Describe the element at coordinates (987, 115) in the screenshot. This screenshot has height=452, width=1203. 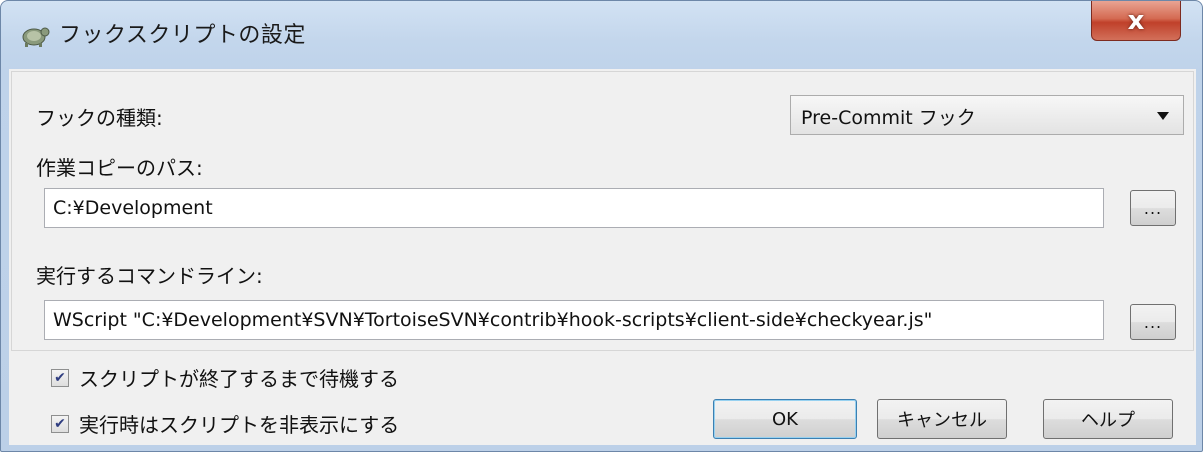
I see `hook-type-dropdown: Pre-Commit フック` at that location.